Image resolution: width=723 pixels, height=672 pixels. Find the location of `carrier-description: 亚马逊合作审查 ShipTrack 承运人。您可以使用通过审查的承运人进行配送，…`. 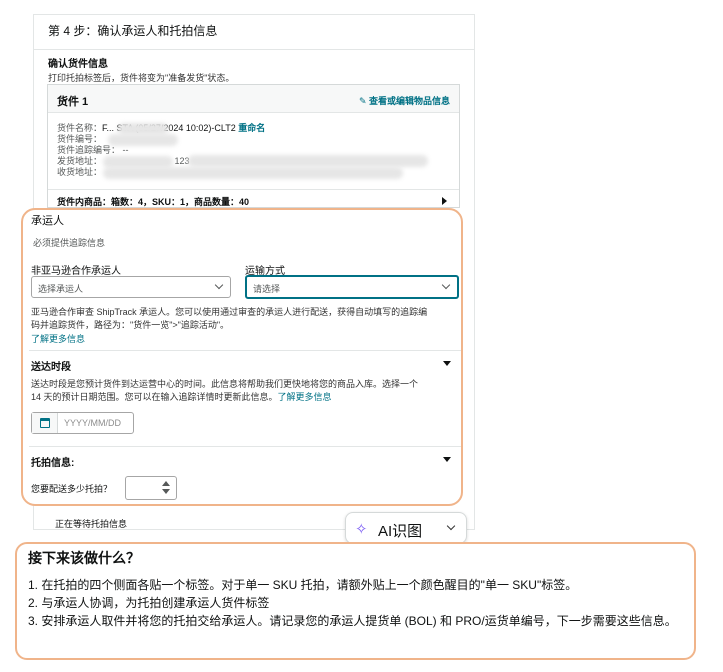

carrier-description: 亚马逊合作审查 ShipTrack 承运人。您可以使用通过审查的承运人进行配送，… is located at coordinates (241, 319).